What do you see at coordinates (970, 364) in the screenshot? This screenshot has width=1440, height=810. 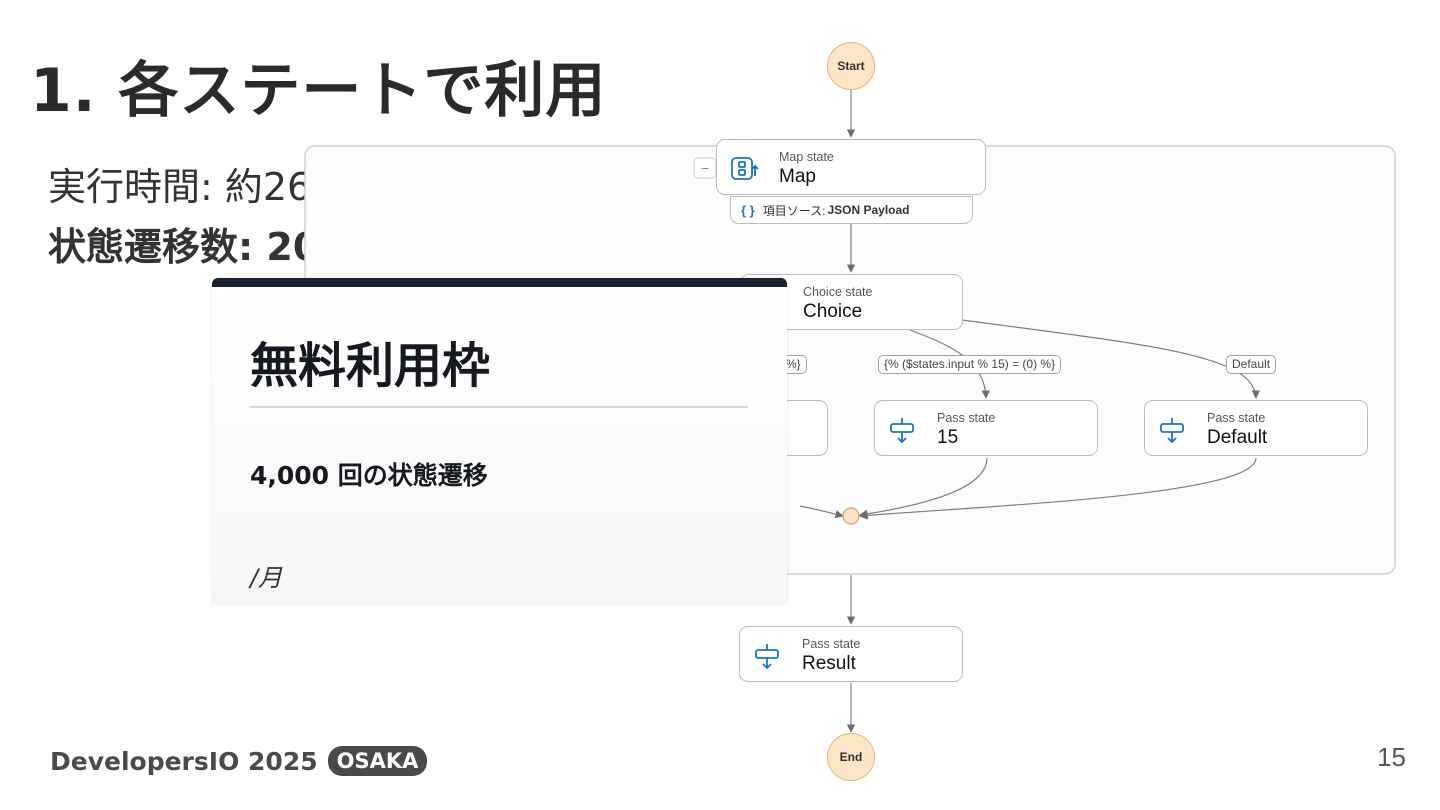 I see `edge-label-mod-15: {% ($states.input % 15) = (0) %}` at bounding box center [970, 364].